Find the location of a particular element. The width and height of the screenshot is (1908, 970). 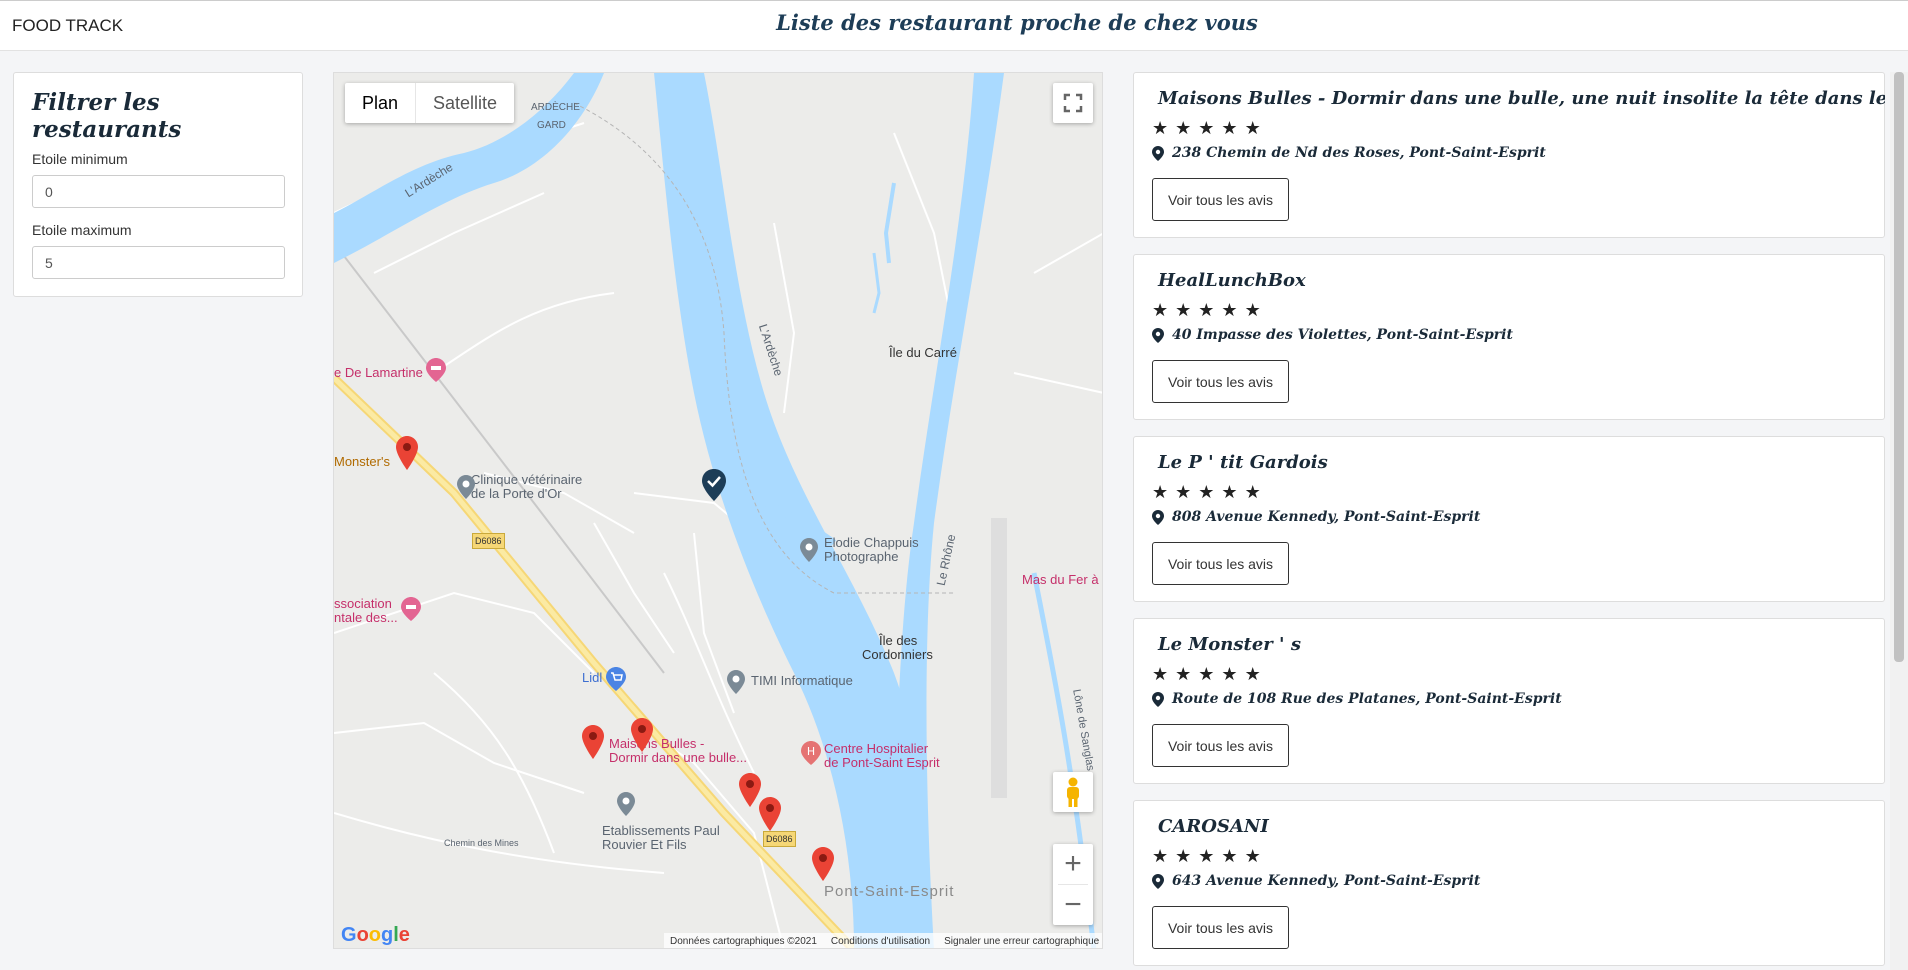

map-label-clinique-1: Clinique vétérinaire is located at coordinates (527, 479).